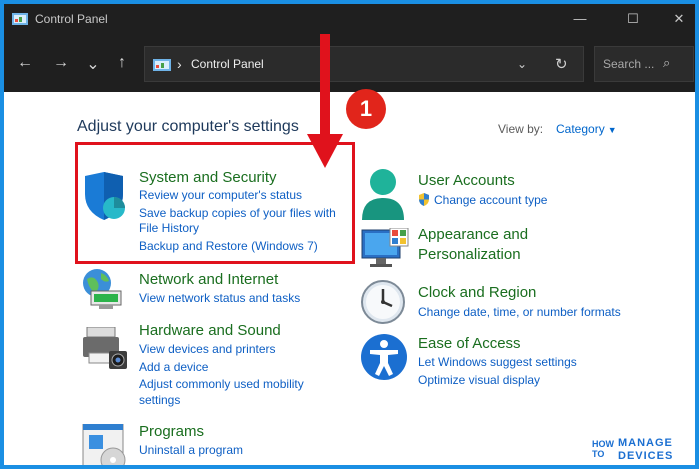  What do you see at coordinates (219, 299) in the screenshot?
I see `network-status-link: View network status and tasks` at bounding box center [219, 299].